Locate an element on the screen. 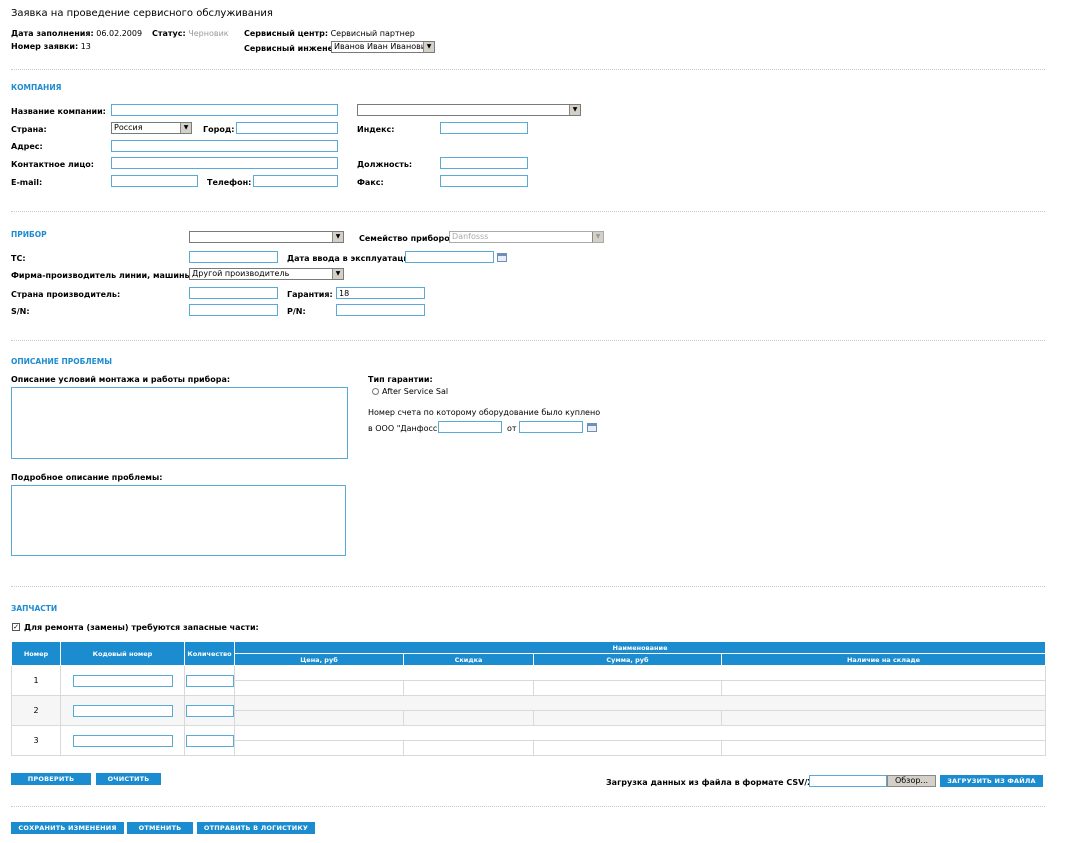  fax-input is located at coordinates (484, 181).